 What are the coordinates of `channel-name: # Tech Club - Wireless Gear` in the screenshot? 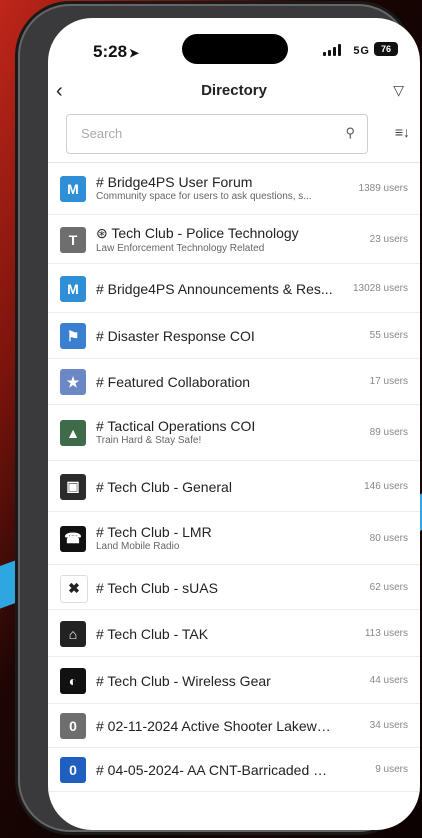 It's located at (183, 680).